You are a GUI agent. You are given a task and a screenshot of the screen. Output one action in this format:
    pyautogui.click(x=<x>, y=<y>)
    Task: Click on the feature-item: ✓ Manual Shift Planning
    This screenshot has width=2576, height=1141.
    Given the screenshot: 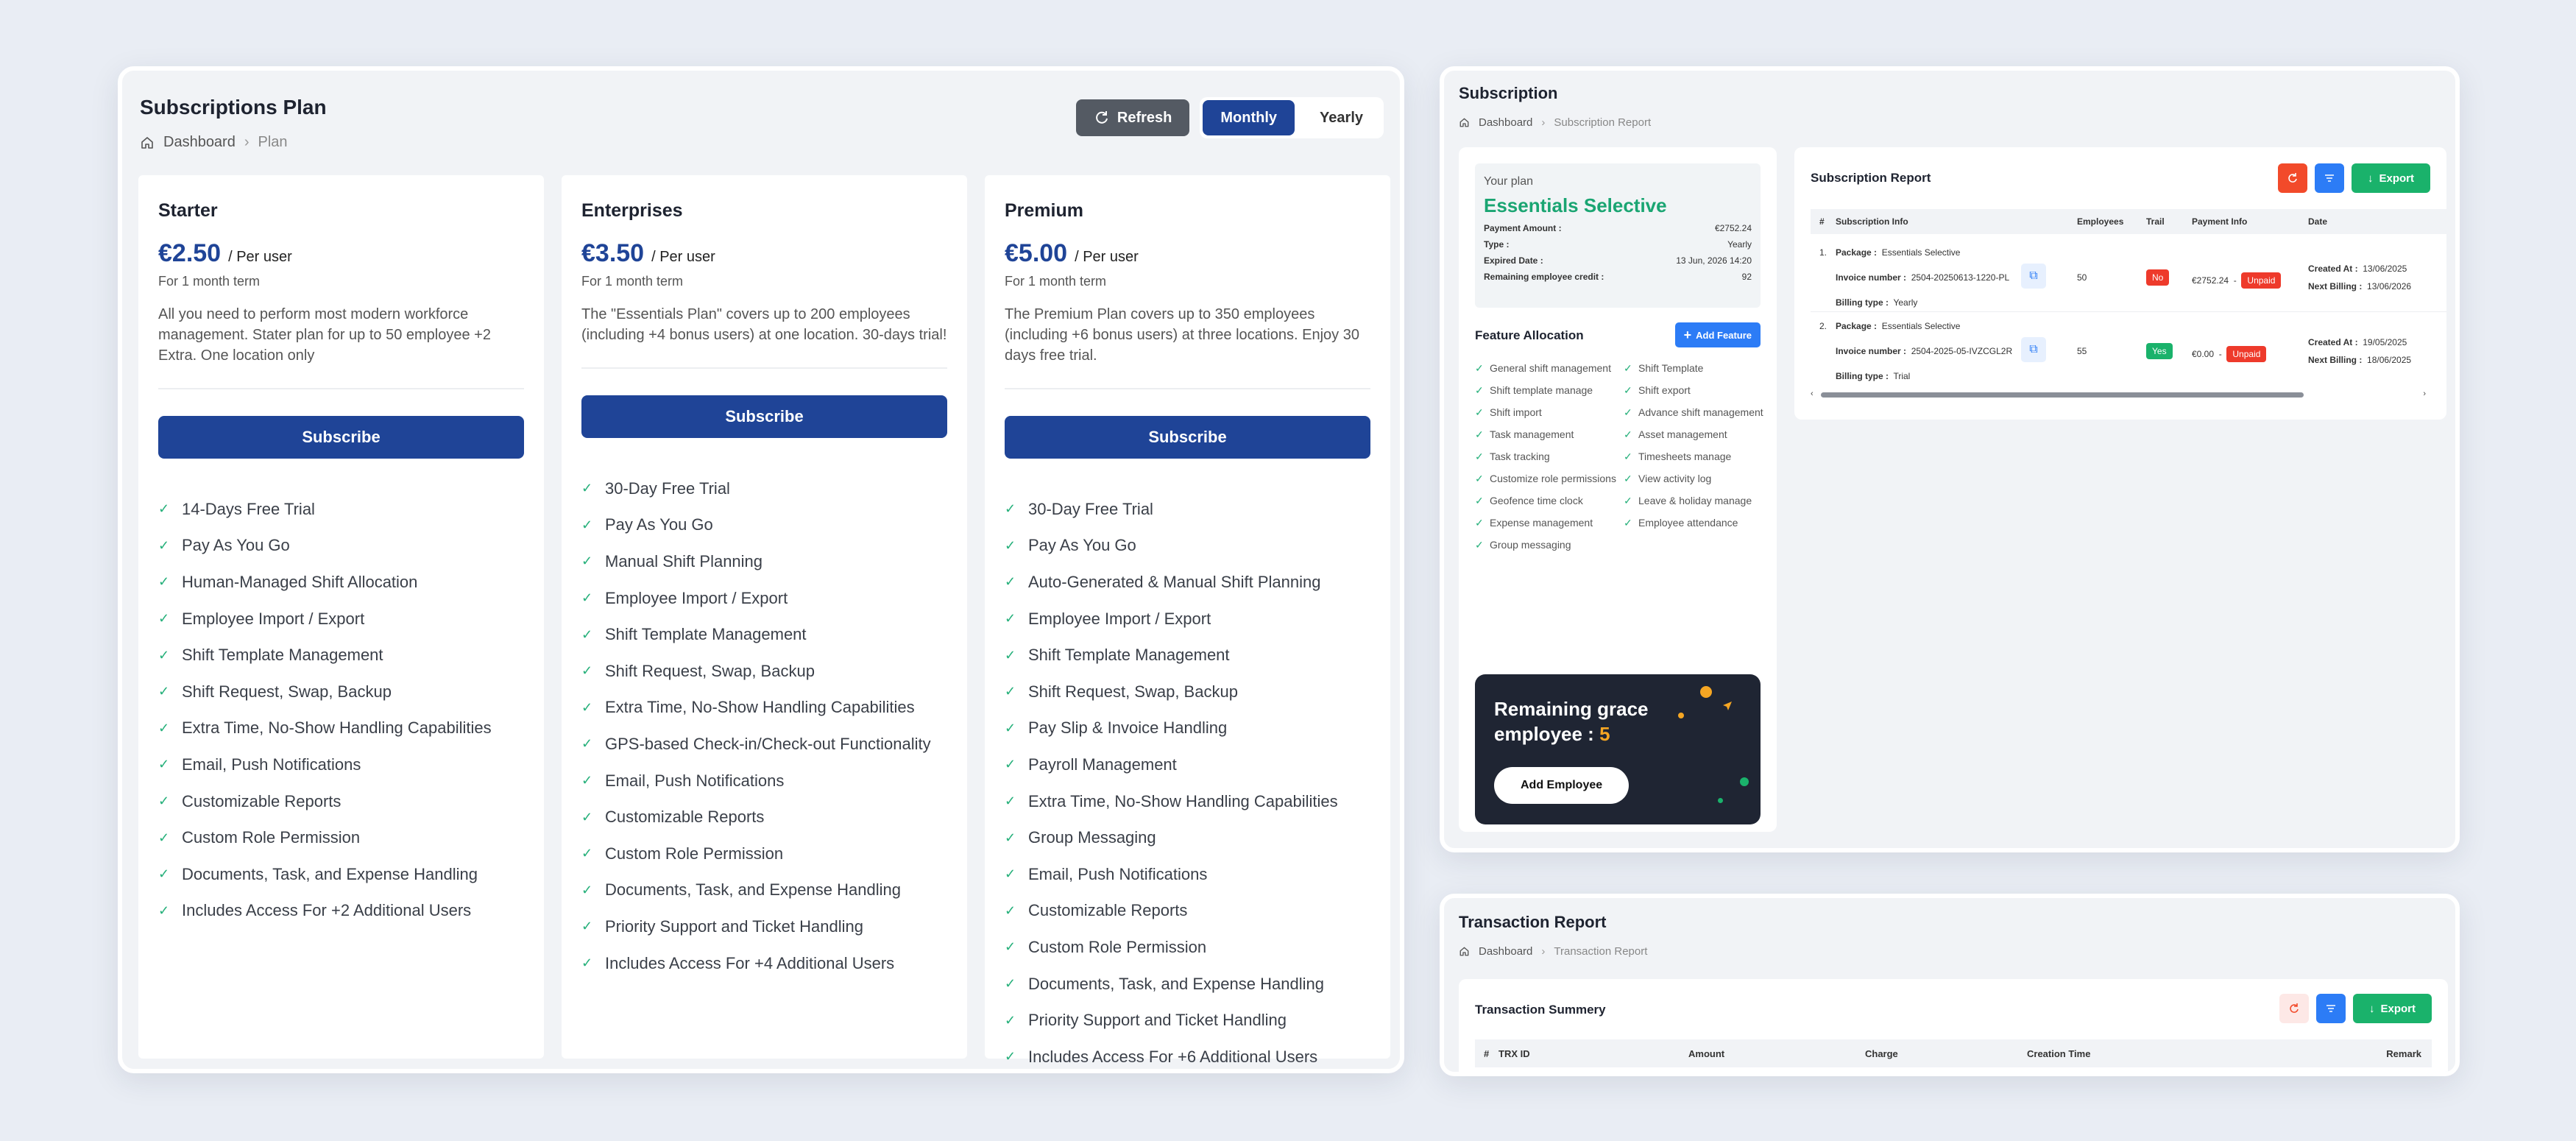 What is the action you would take?
    pyautogui.click(x=764, y=561)
    